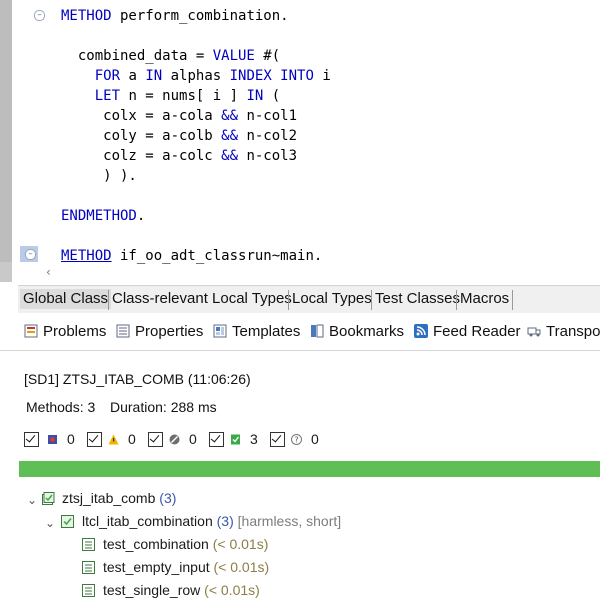 This screenshot has width=600, height=610. What do you see at coordinates (107, 76) in the screenshot?
I see `code-keyword: FOR` at bounding box center [107, 76].